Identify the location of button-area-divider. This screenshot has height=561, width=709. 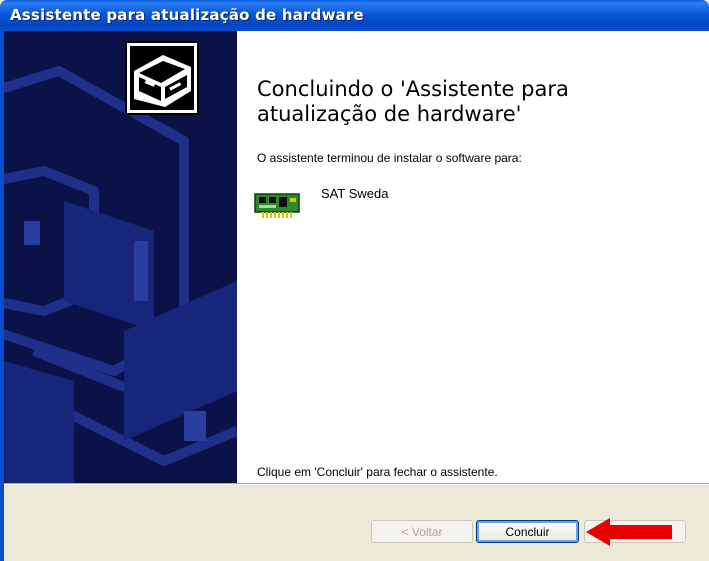
(356, 484).